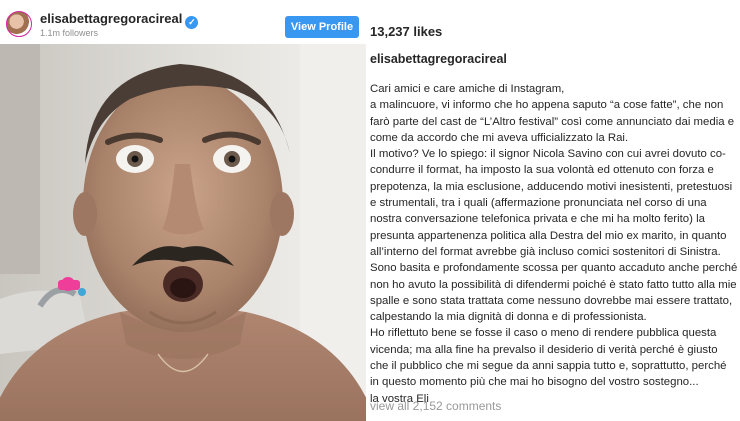  I want to click on view-all-comments-link: view all 2,152 comments, so click(435, 406).